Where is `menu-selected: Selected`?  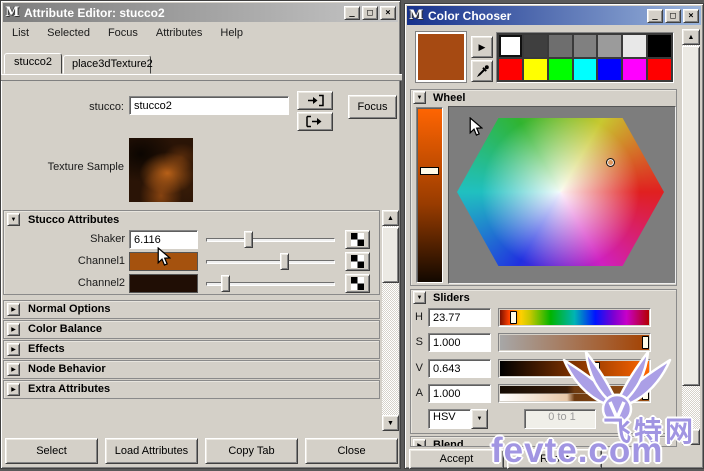 menu-selected: Selected is located at coordinates (68, 33).